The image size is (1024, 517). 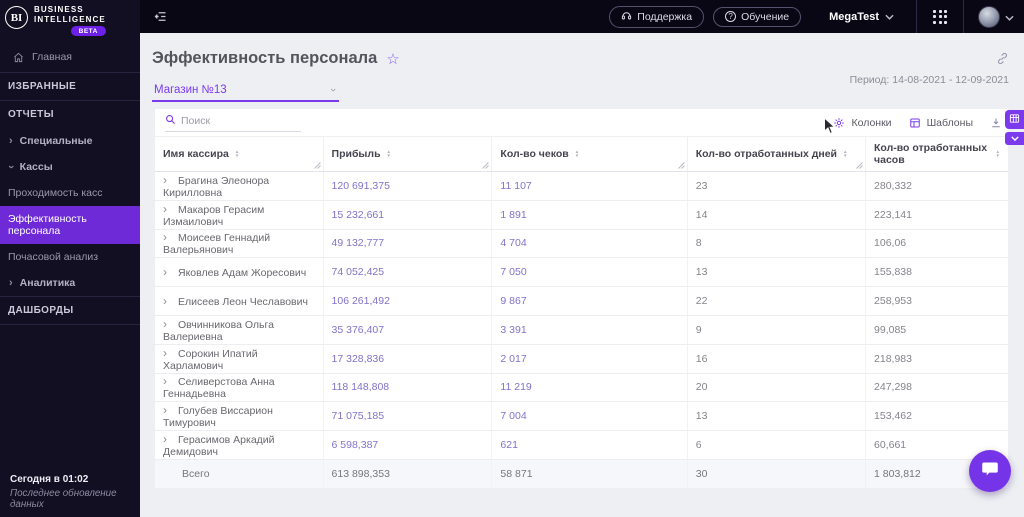 What do you see at coordinates (589, 330) in the screenshot?
I see `checks-cell: 3 391` at bounding box center [589, 330].